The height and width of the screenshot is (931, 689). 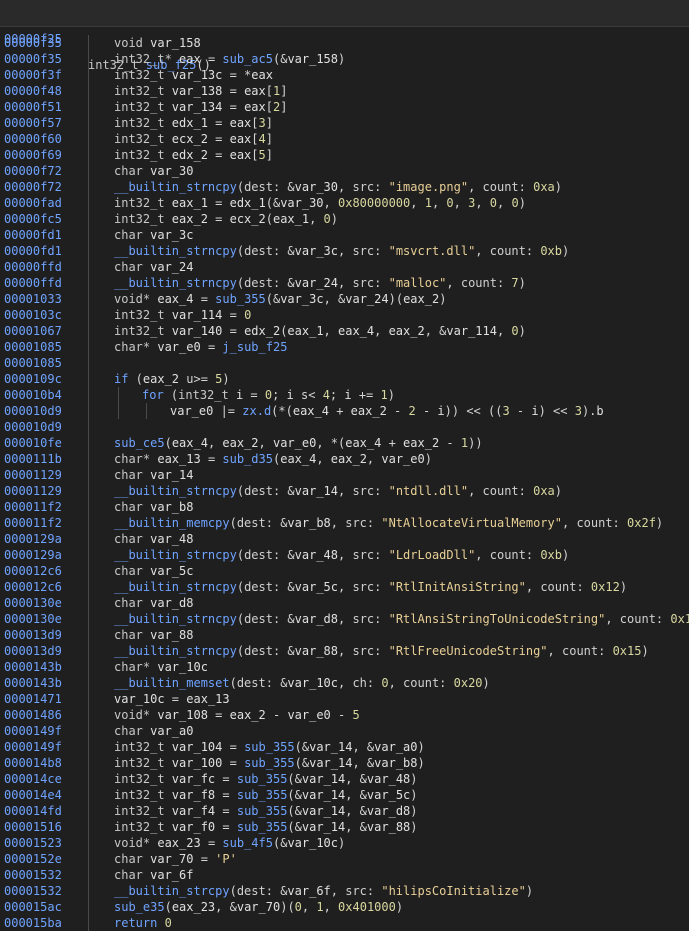 What do you see at coordinates (308, 891) in the screenshot?
I see `code-token-var: var_6f` at bounding box center [308, 891].